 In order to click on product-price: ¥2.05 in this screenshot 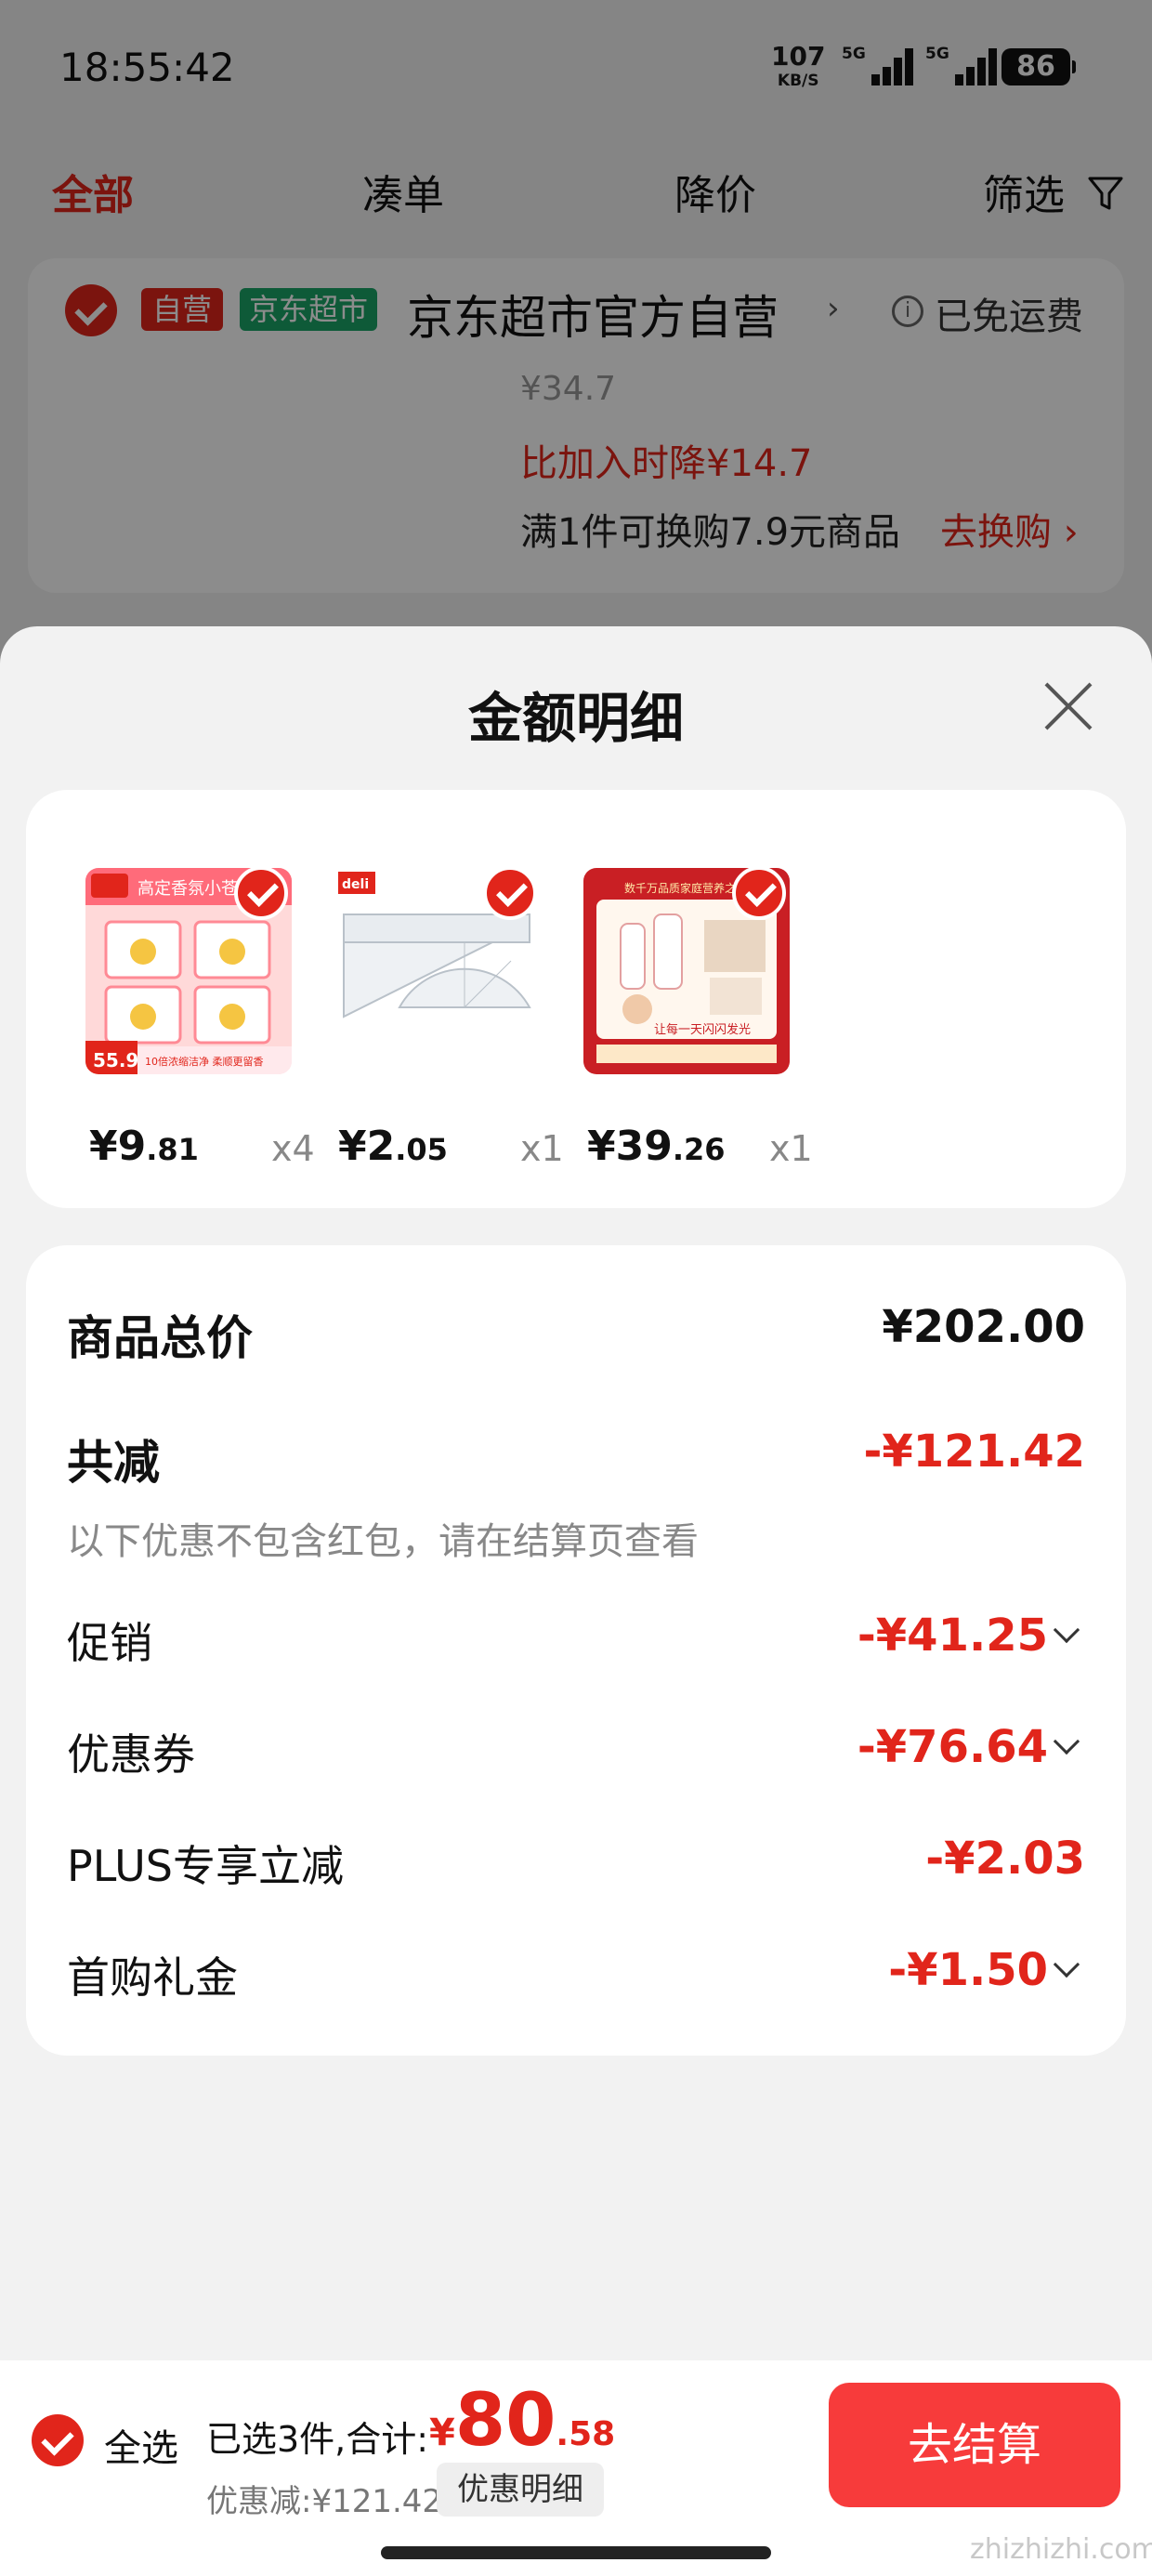, I will do `click(393, 1146)`.